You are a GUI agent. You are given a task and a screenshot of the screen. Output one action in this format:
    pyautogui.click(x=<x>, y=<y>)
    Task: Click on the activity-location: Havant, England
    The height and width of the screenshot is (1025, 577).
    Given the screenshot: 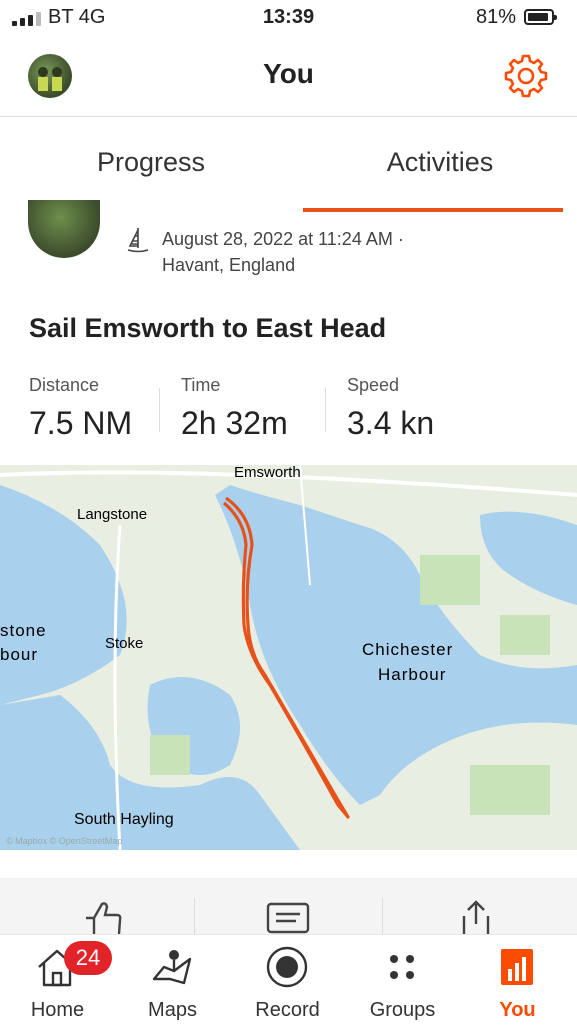 What is the action you would take?
    pyautogui.click(x=229, y=265)
    